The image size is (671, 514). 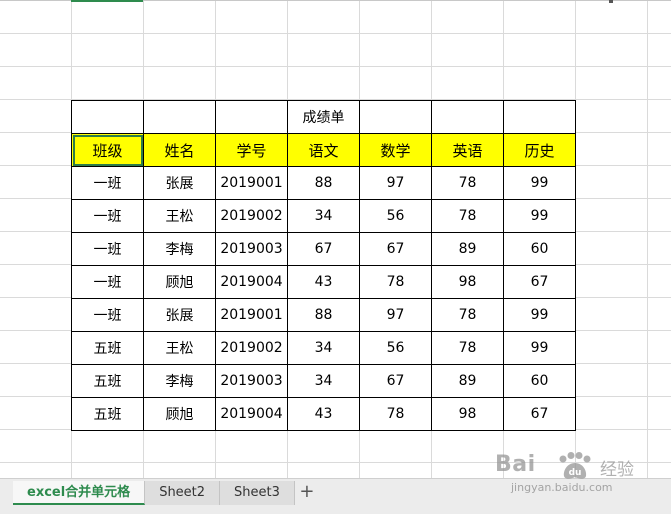 I want to click on table-row: 五班 顾旭 2019004 43 78 98 67, so click(x=323, y=414).